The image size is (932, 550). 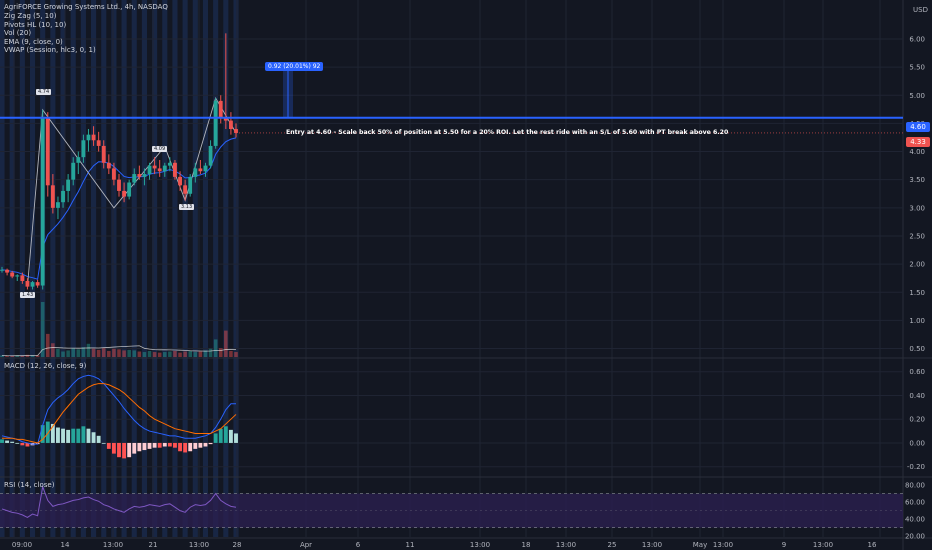 I want to click on measure-label: 0.92 (20.01%) 92, so click(x=294, y=66).